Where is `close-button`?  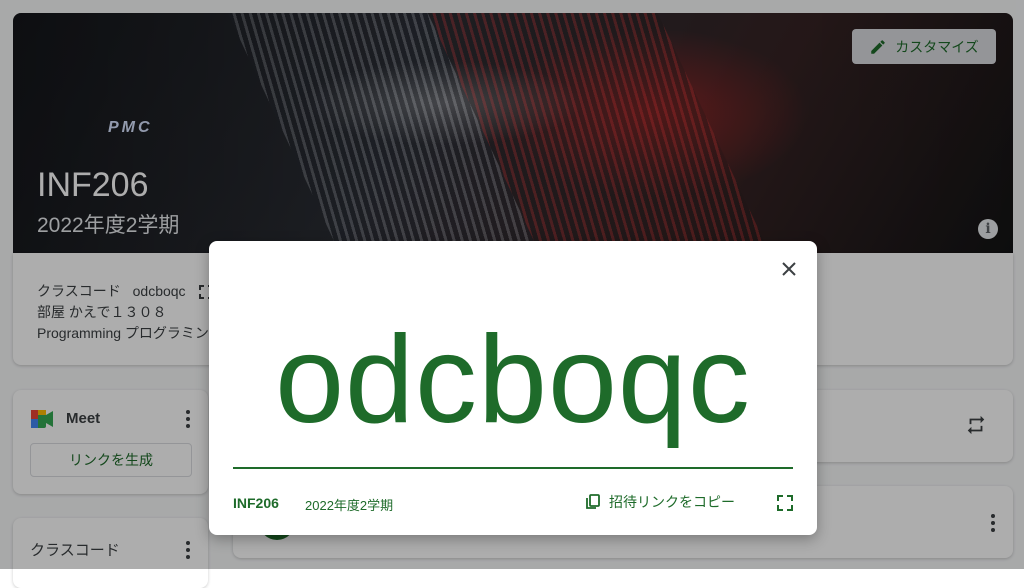 close-button is located at coordinates (789, 269).